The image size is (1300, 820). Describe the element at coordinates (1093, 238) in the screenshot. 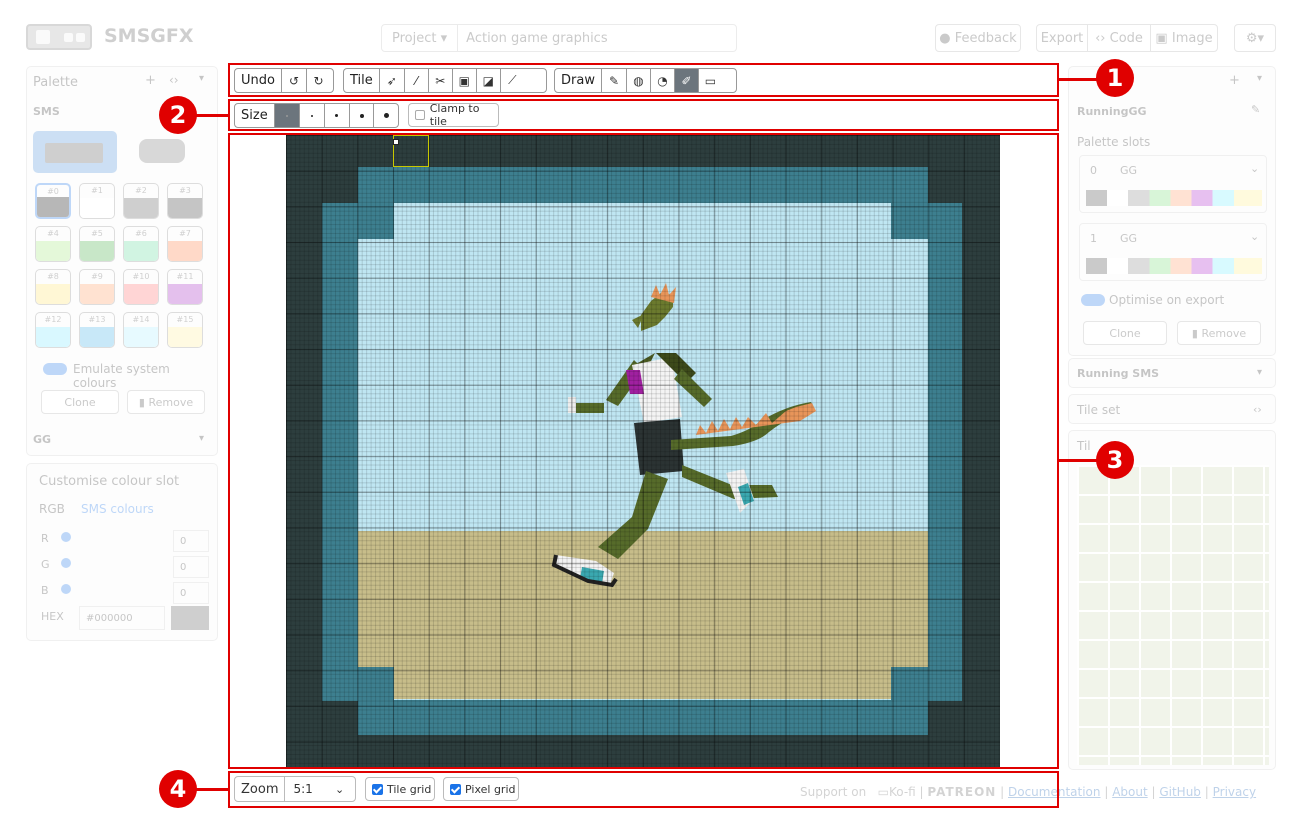

I see `slot-num: 1` at that location.